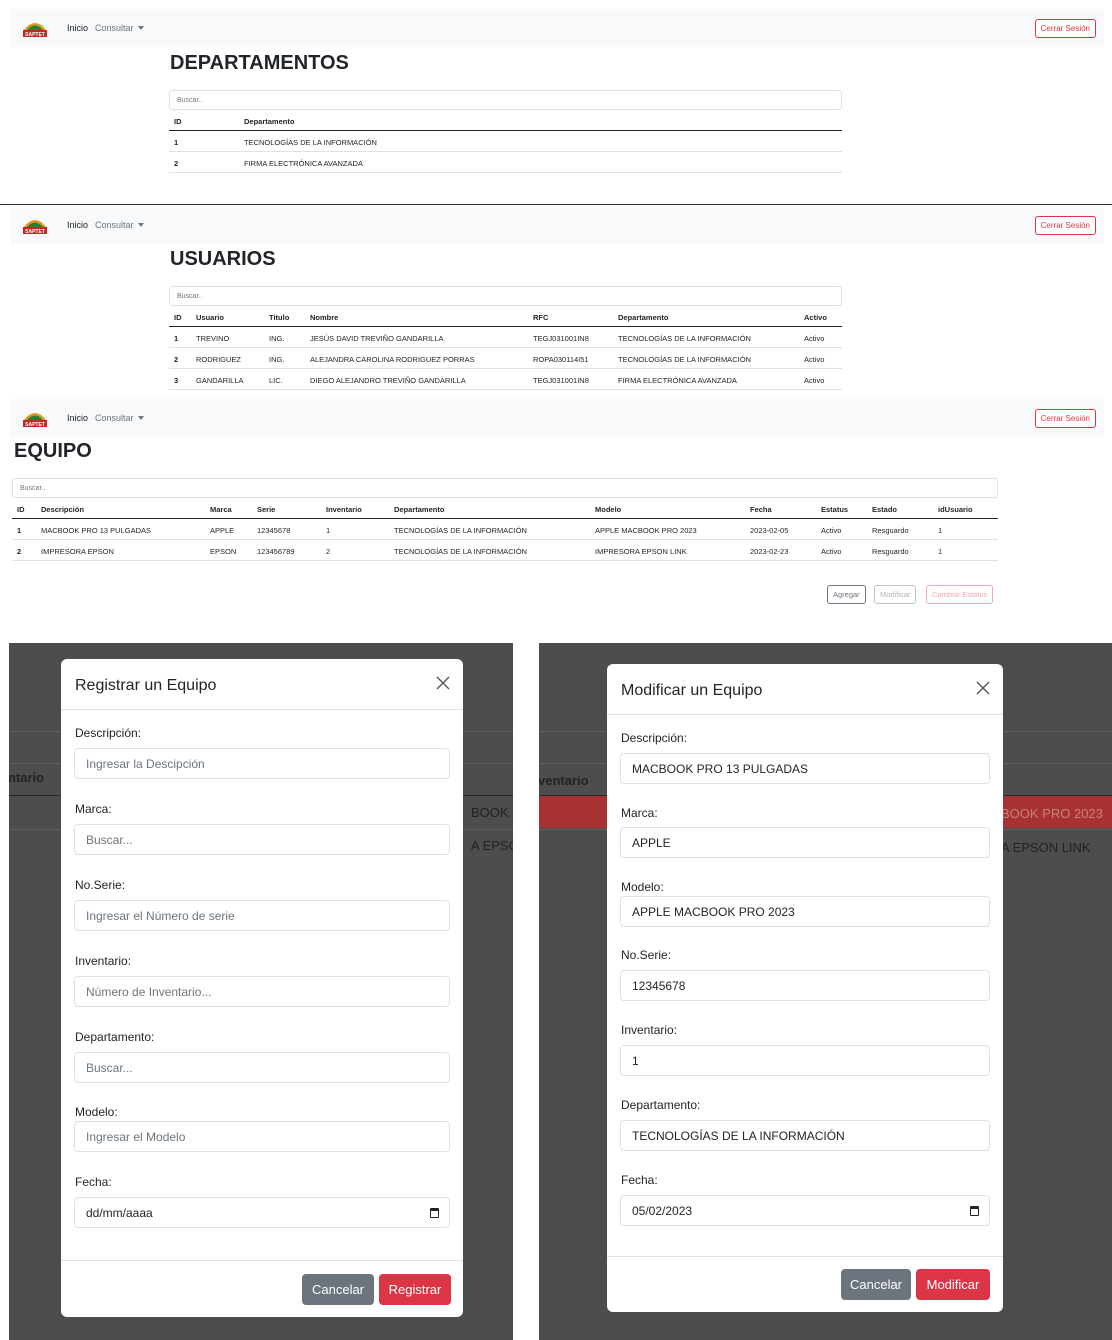 Image resolution: width=1112 pixels, height=1340 pixels. Describe the element at coordinates (119, 1213) in the screenshot. I see `date-input-value: dd/mm/aaaa` at that location.